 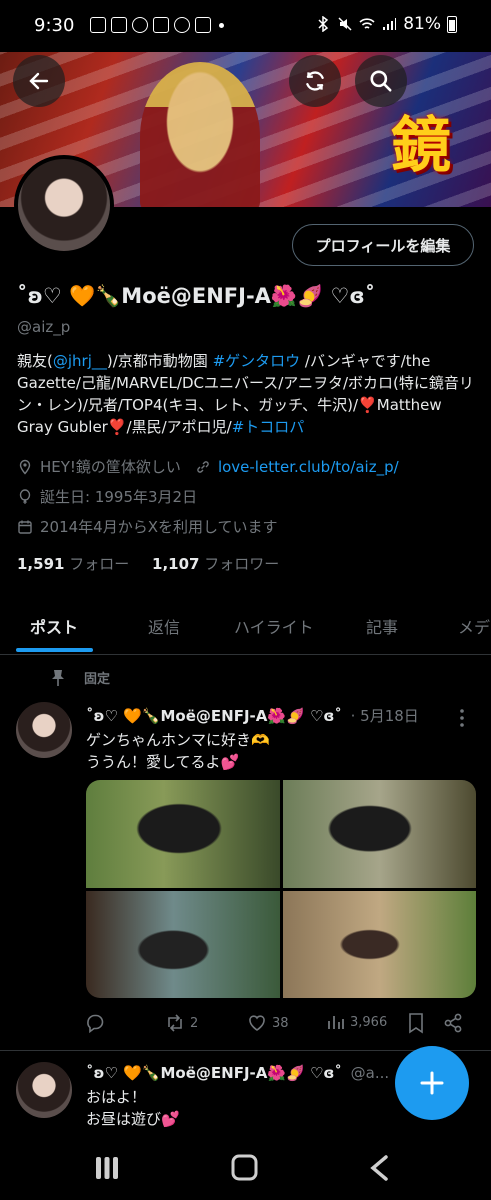 I want to click on profile-tabs: ポスト 返信 ハイライト 記事 メデ, so click(x=245, y=627).